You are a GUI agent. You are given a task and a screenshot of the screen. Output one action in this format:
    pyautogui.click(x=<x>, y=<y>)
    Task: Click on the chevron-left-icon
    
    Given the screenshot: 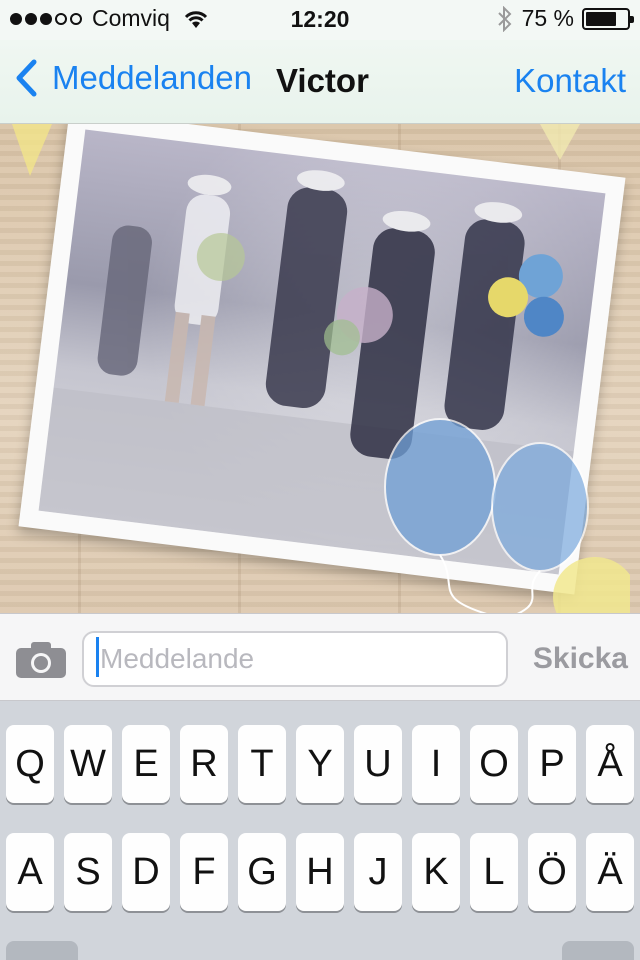 What is the action you would take?
    pyautogui.click(x=26, y=78)
    